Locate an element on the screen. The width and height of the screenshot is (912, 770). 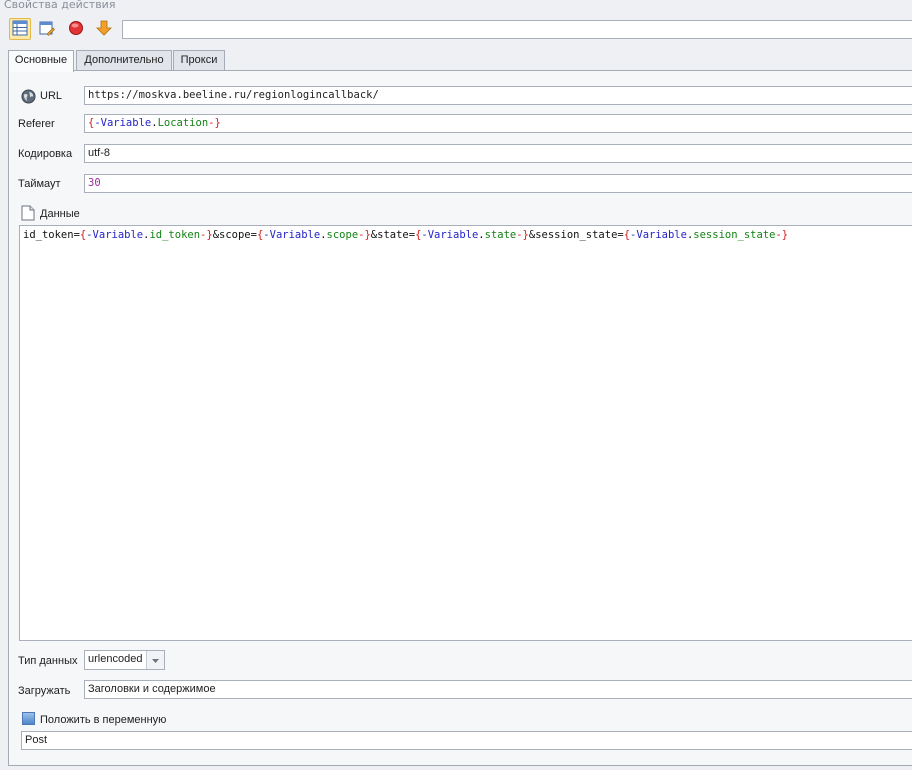
tab-advanced: Дополнительно is located at coordinates (124, 60).